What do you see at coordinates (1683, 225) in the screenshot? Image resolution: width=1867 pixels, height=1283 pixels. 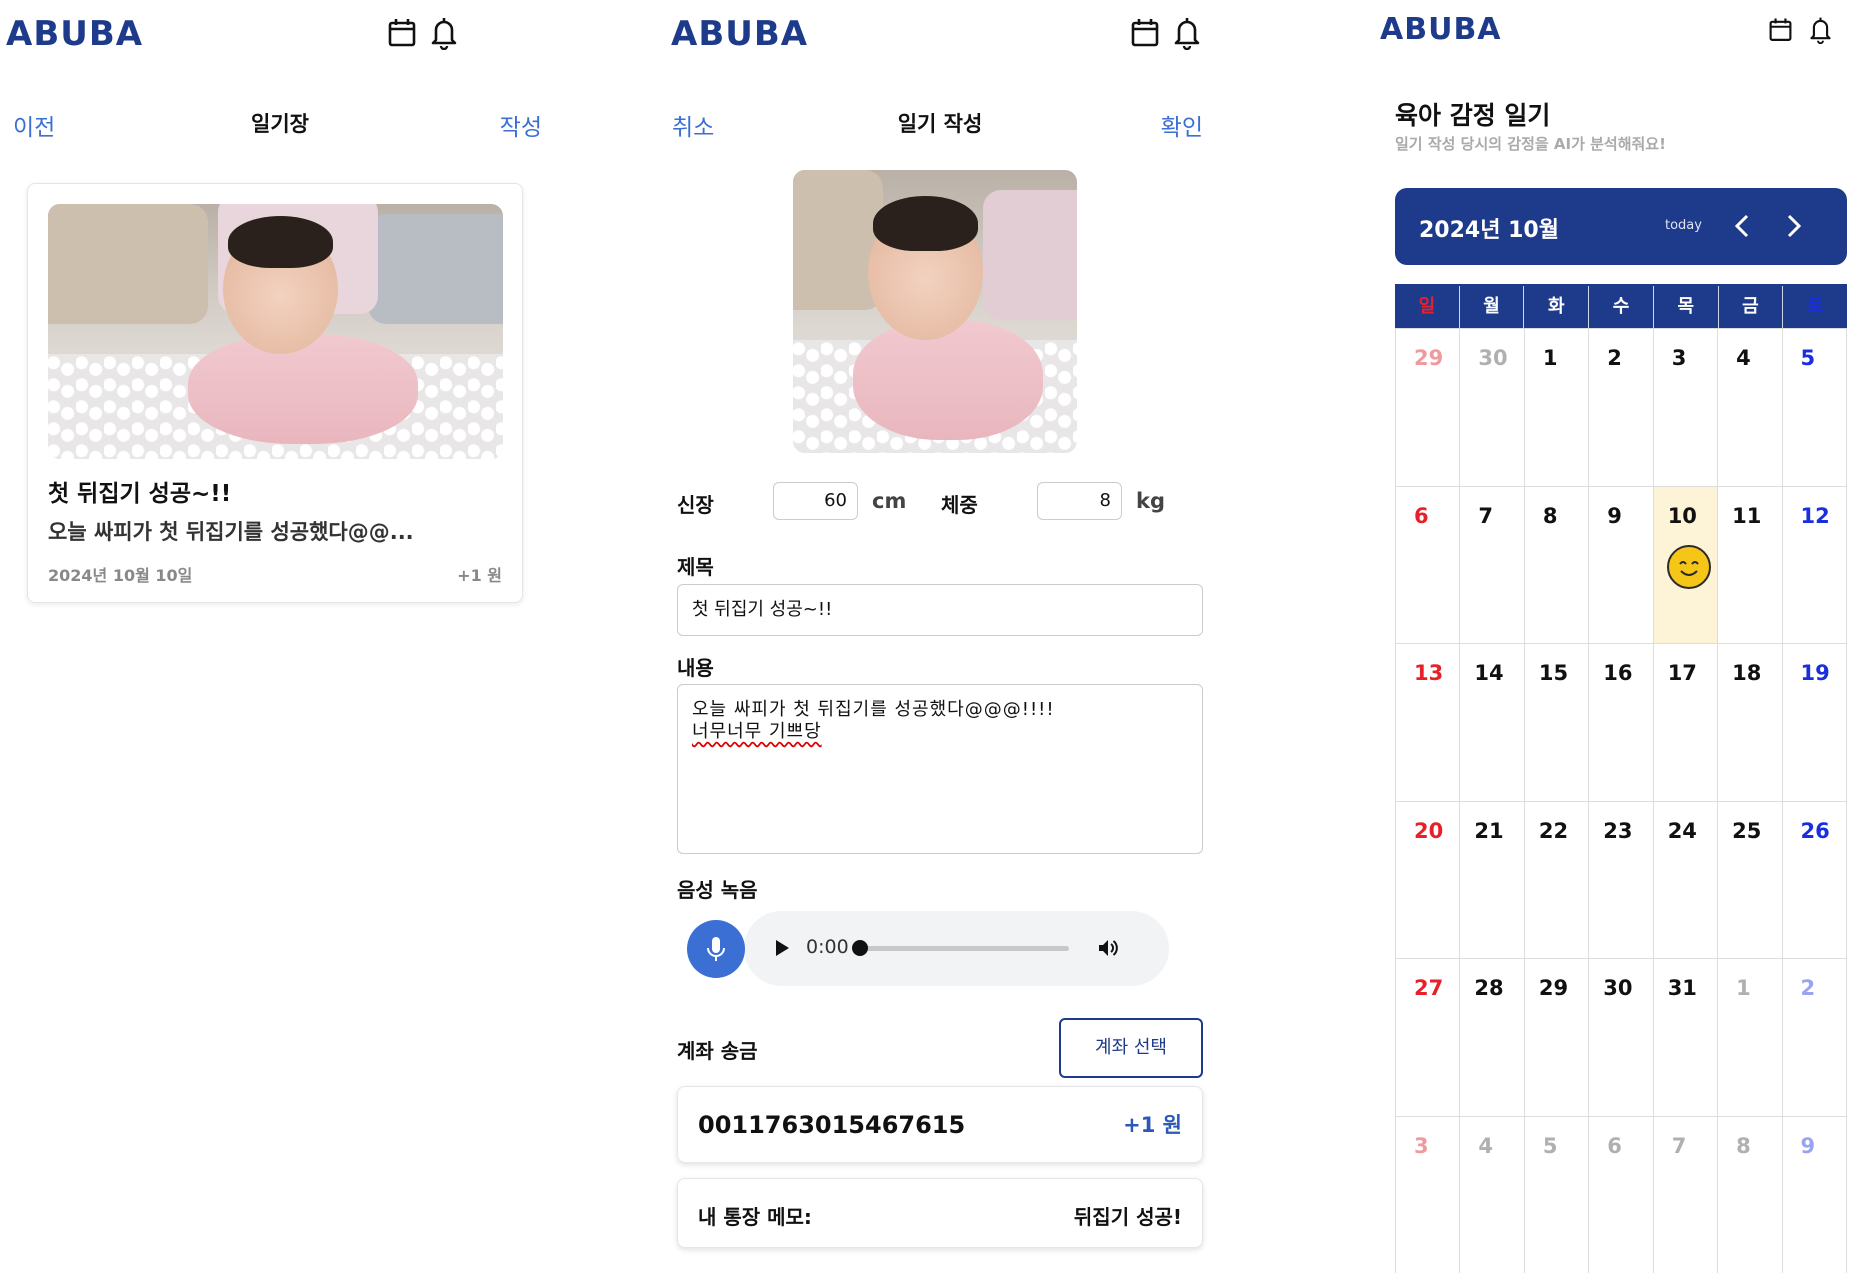 I see `today-button: today` at bounding box center [1683, 225].